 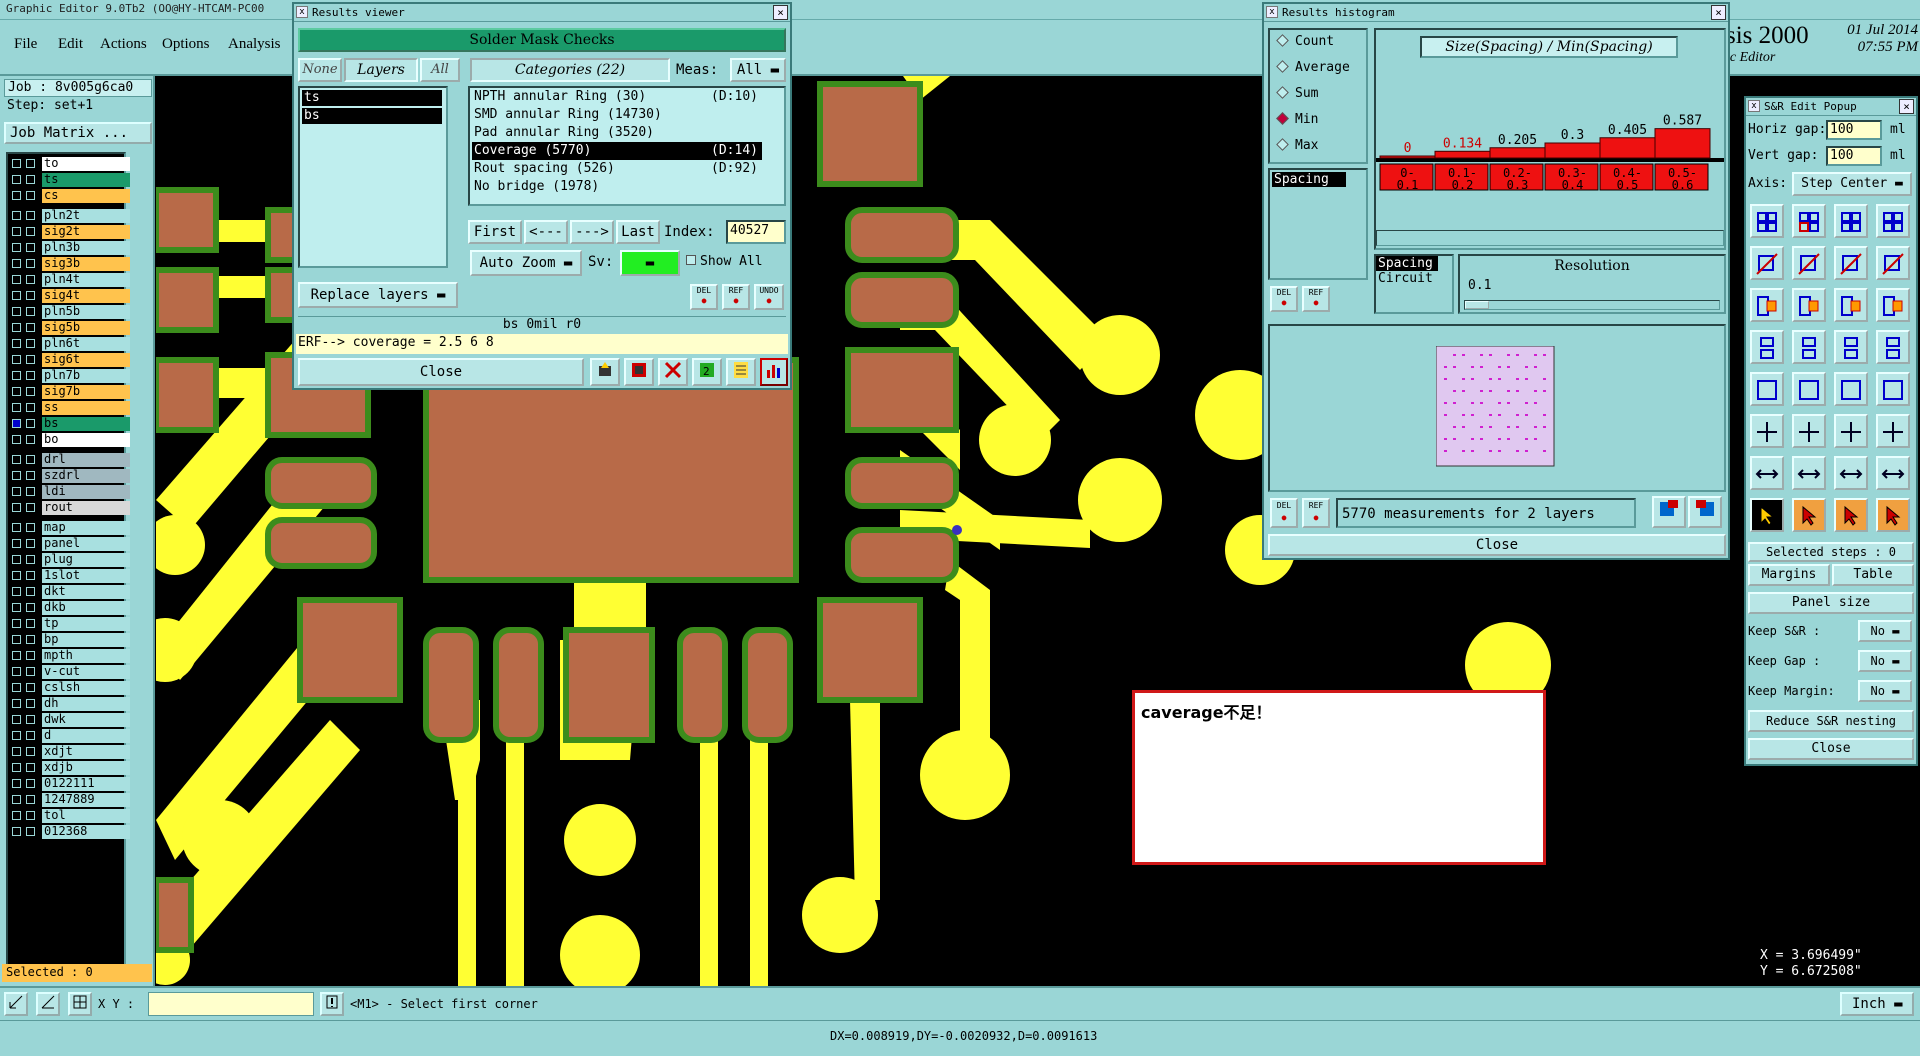 I want to click on align-top-button, so click(x=1893, y=305).